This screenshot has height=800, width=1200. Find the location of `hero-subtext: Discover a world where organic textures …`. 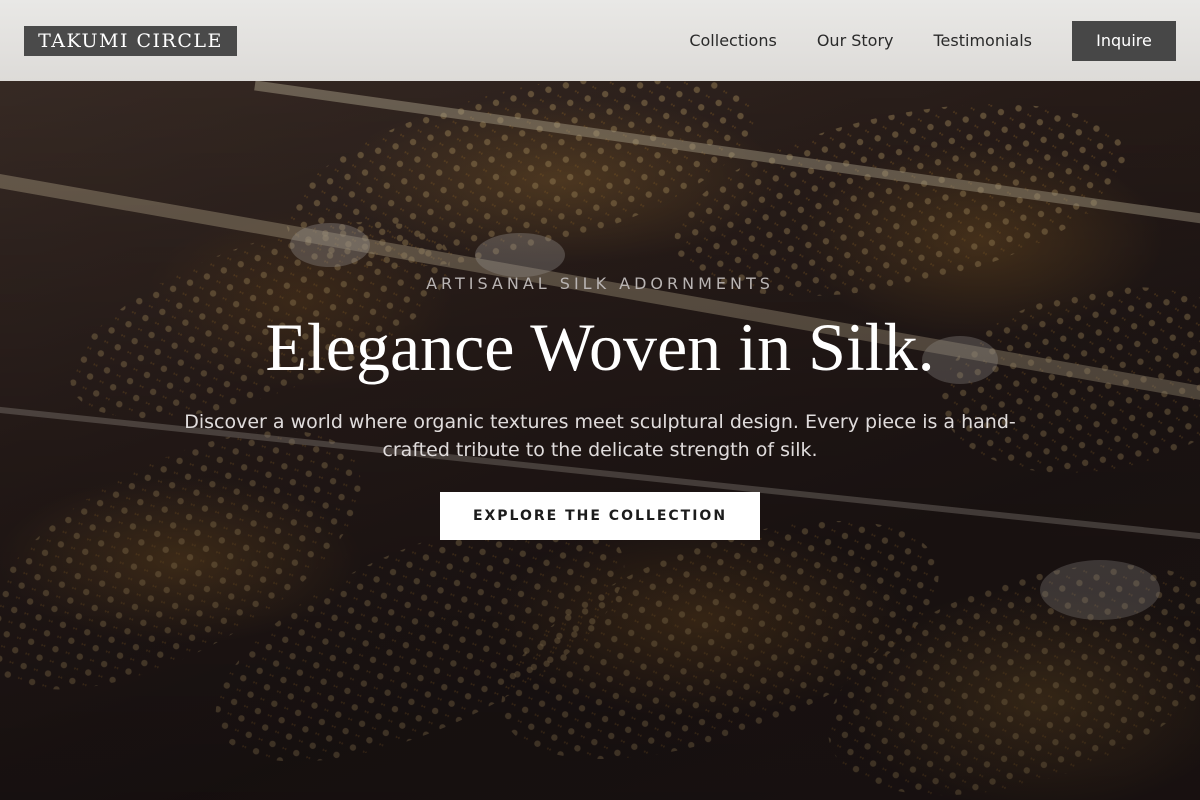

hero-subtext: Discover a world where organic textures … is located at coordinates (600, 436).